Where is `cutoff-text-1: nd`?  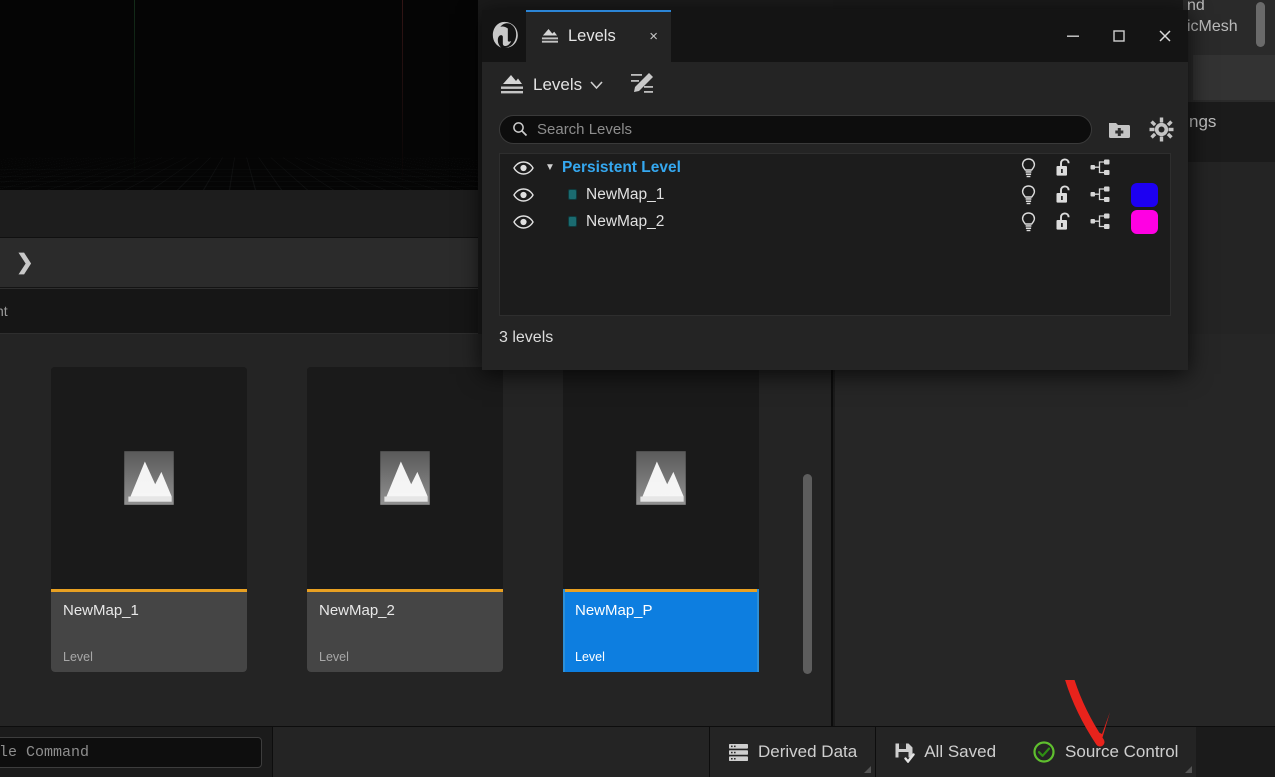
cutoff-text-1: nd is located at coordinates (1196, 7).